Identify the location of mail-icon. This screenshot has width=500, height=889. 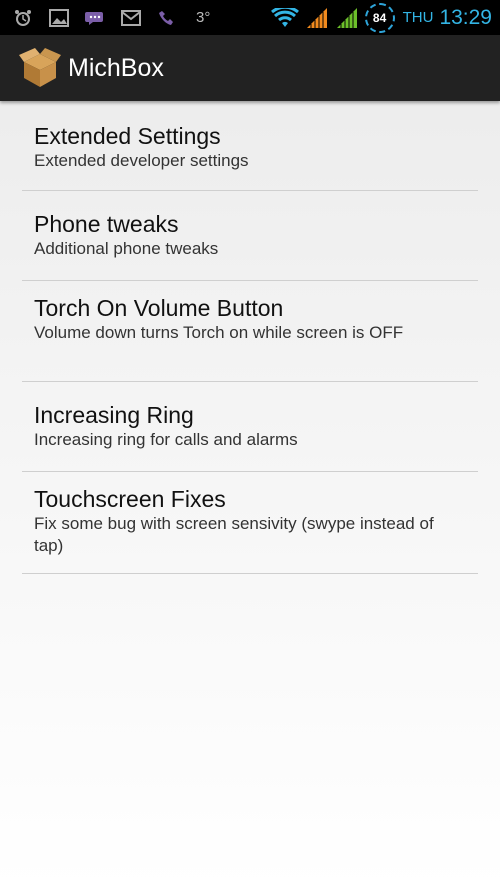
(131, 18).